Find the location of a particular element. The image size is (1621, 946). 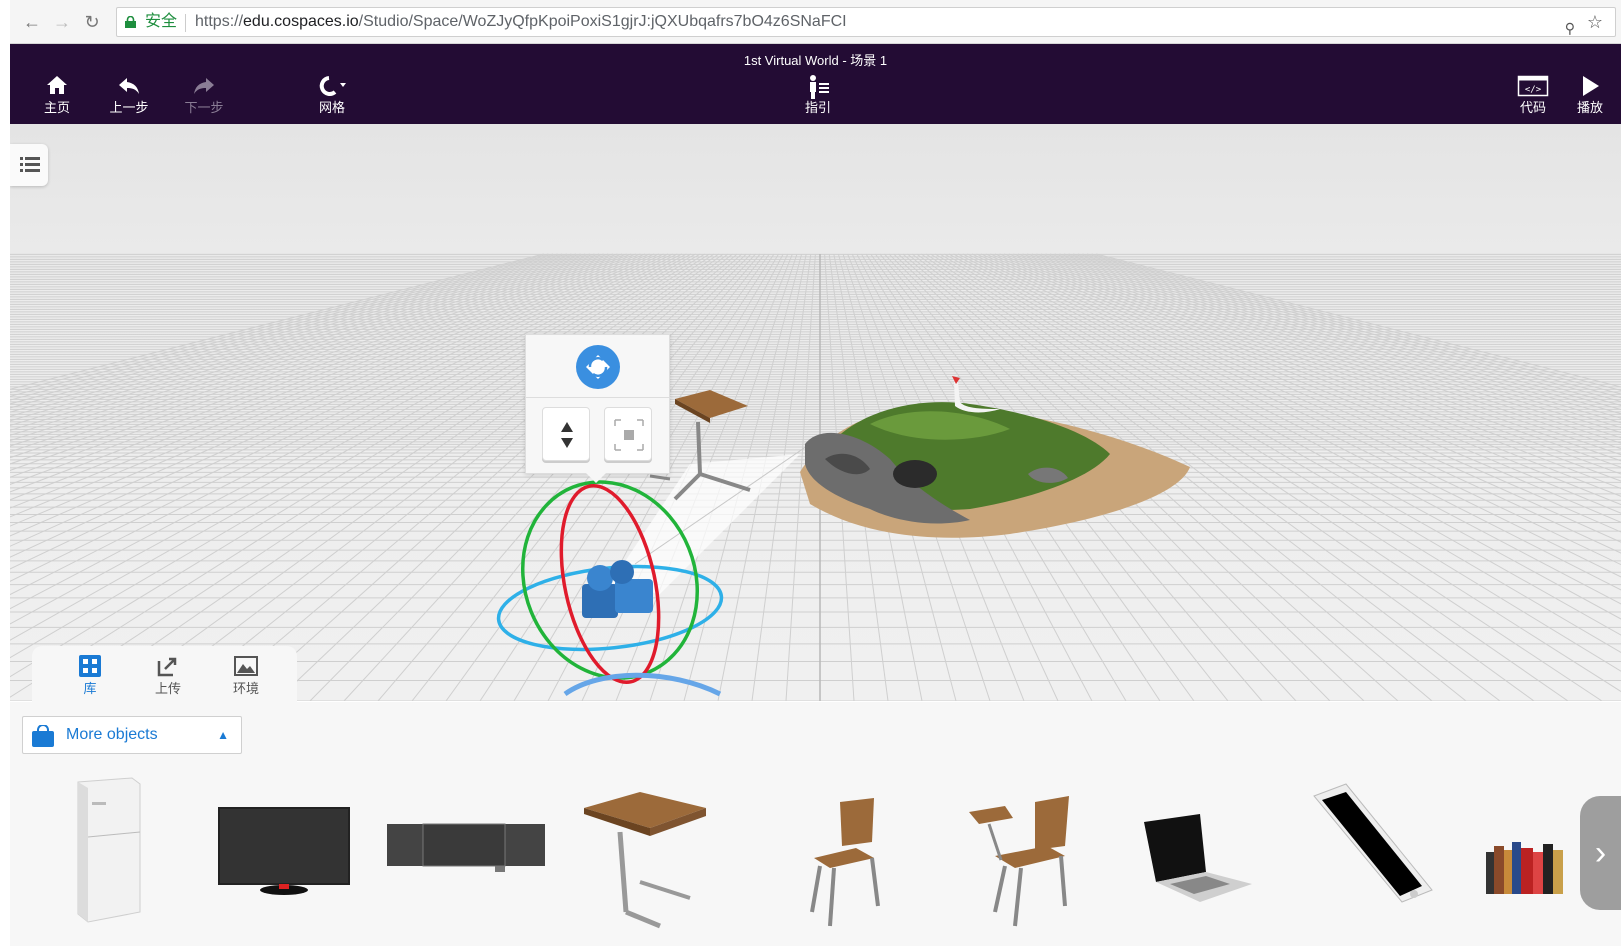

home-icon is located at coordinates (57, 87).